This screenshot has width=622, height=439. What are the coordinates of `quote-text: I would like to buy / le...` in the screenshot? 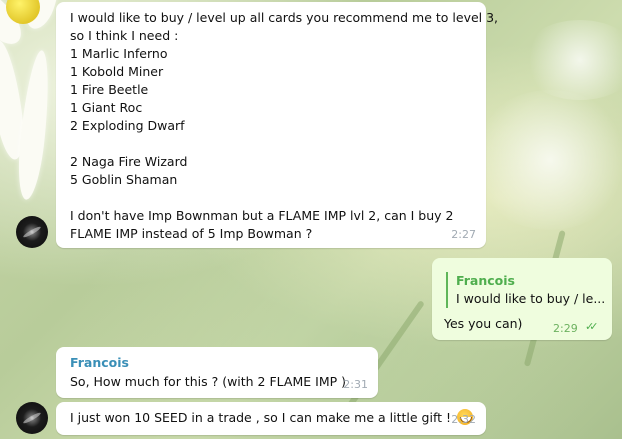 It's located at (531, 298).